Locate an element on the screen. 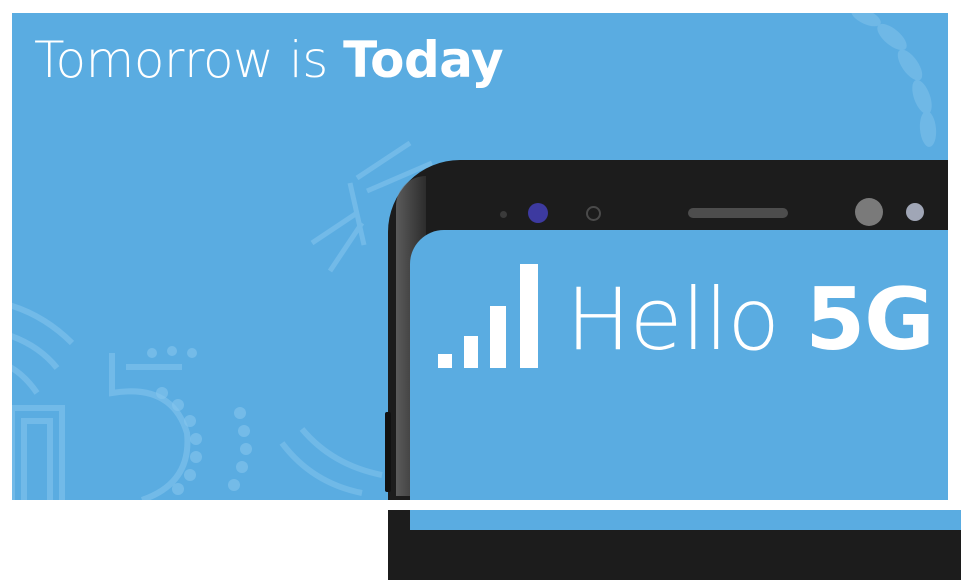 This screenshot has width=961, height=580. greeting-text: Hello 5G is located at coordinates (750, 320).